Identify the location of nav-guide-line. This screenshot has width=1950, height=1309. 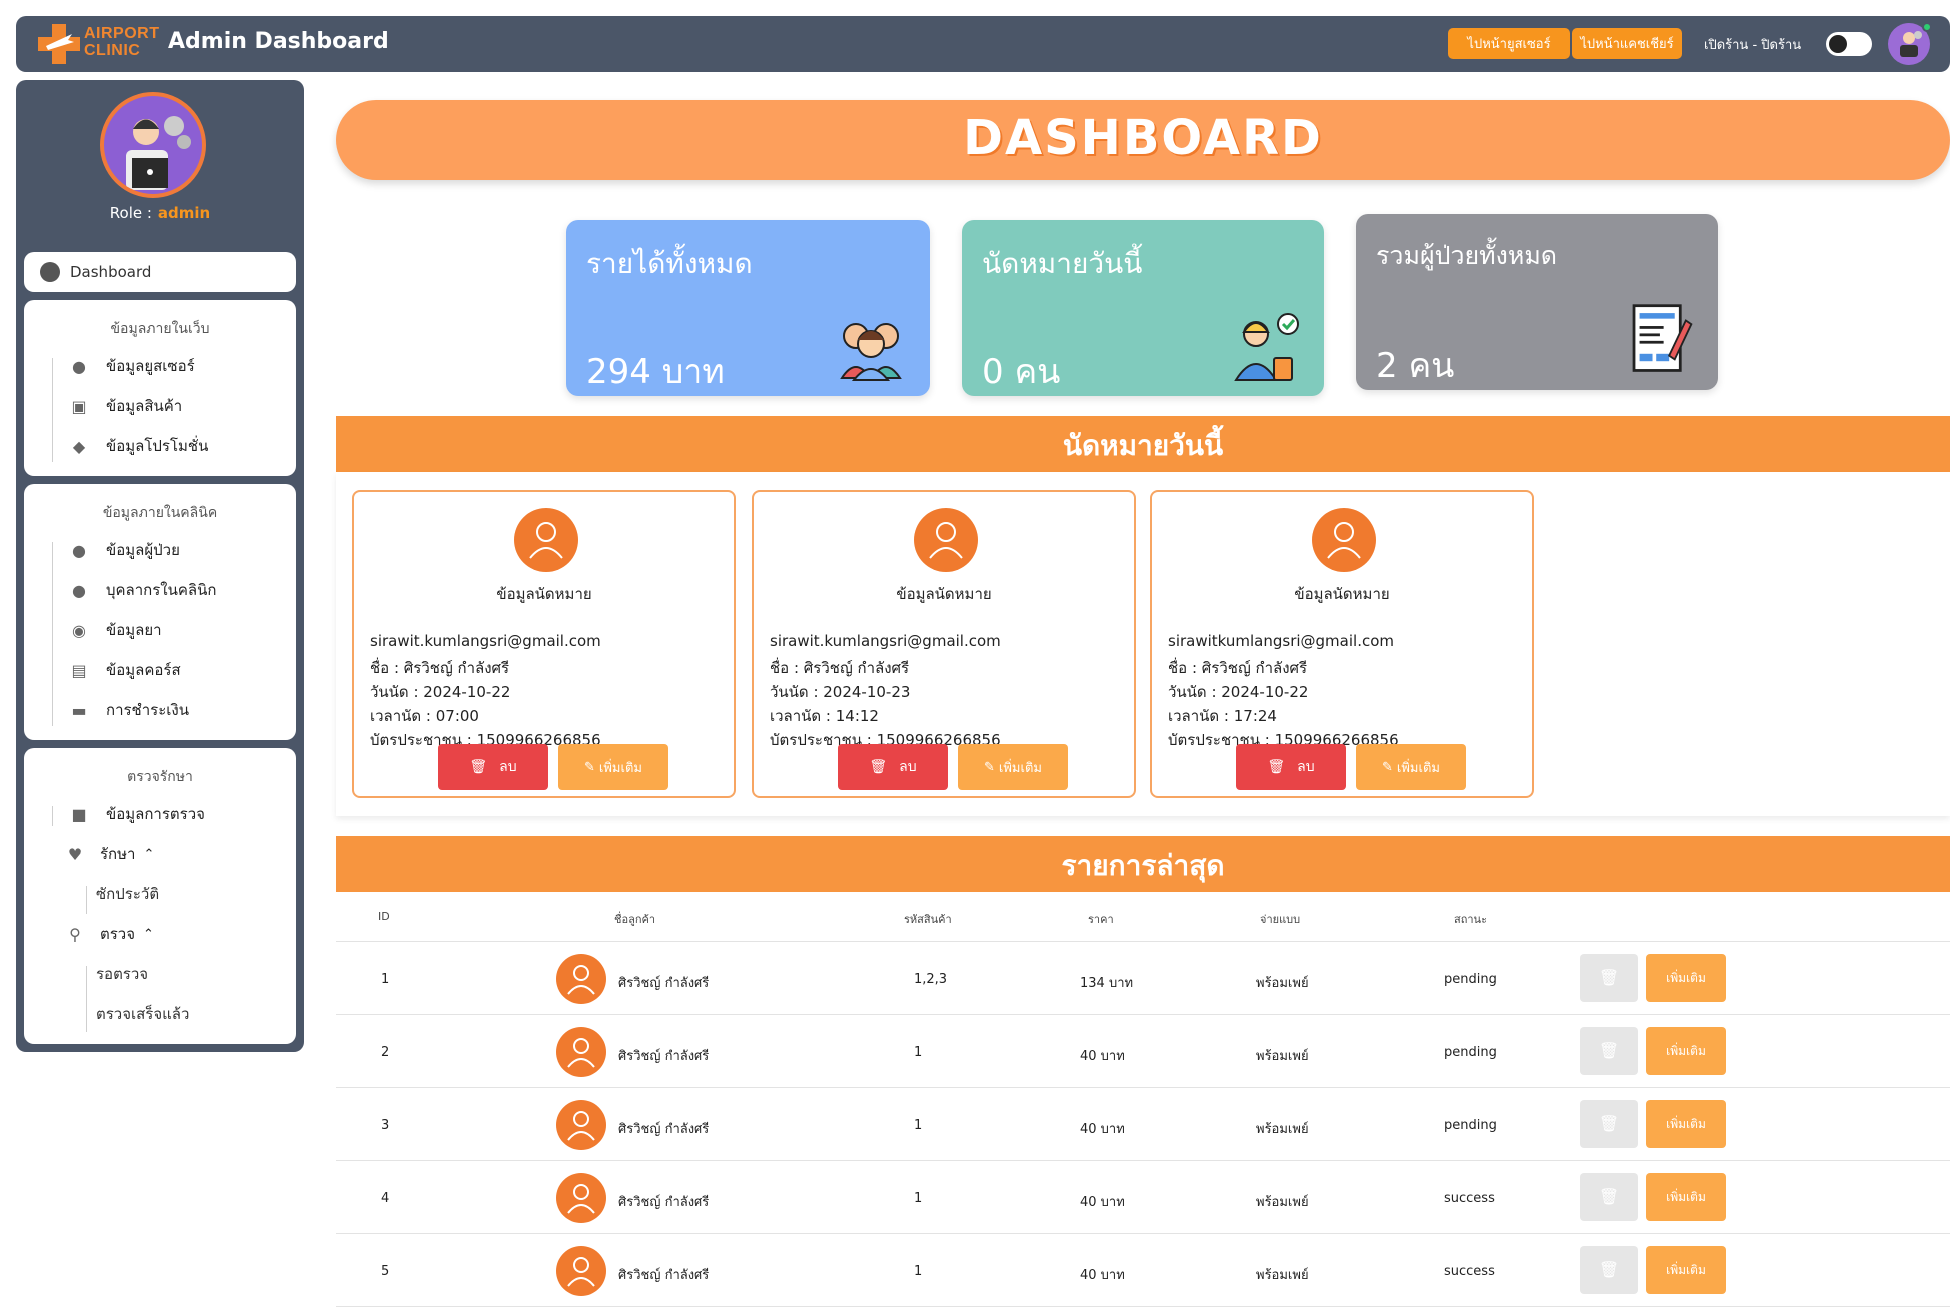
(86, 900).